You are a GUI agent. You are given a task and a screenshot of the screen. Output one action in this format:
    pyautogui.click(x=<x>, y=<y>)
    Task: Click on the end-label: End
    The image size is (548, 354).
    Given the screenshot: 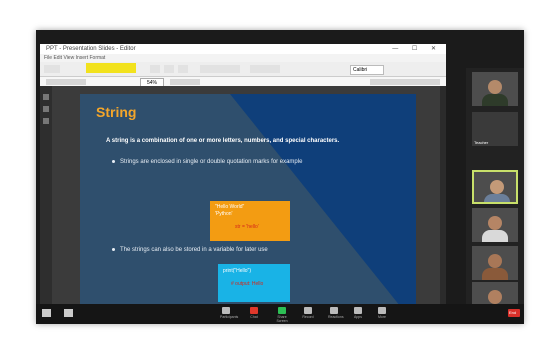 What is the action you would take?
    pyautogui.click(x=513, y=312)
    